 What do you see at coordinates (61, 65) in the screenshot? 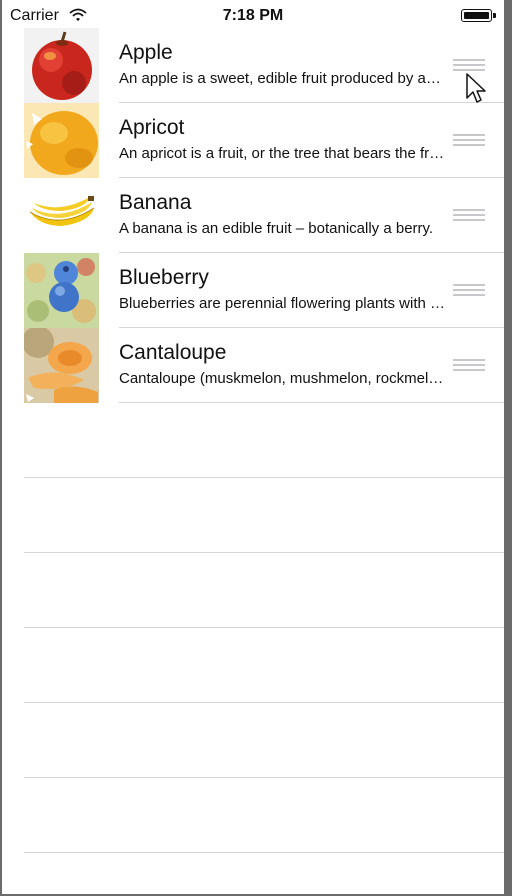
I see `apple-image` at bounding box center [61, 65].